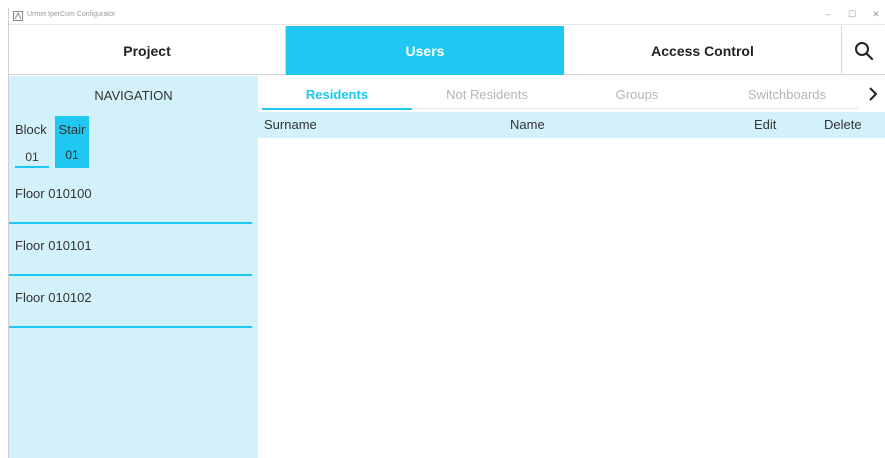 Image resolution: width=885 pixels, height=458 pixels. I want to click on column-header-name: Name, so click(527, 124).